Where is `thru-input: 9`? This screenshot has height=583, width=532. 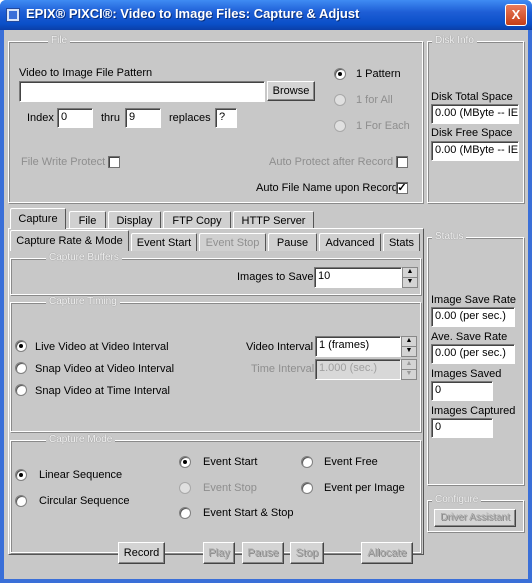
thru-input: 9 is located at coordinates (143, 118).